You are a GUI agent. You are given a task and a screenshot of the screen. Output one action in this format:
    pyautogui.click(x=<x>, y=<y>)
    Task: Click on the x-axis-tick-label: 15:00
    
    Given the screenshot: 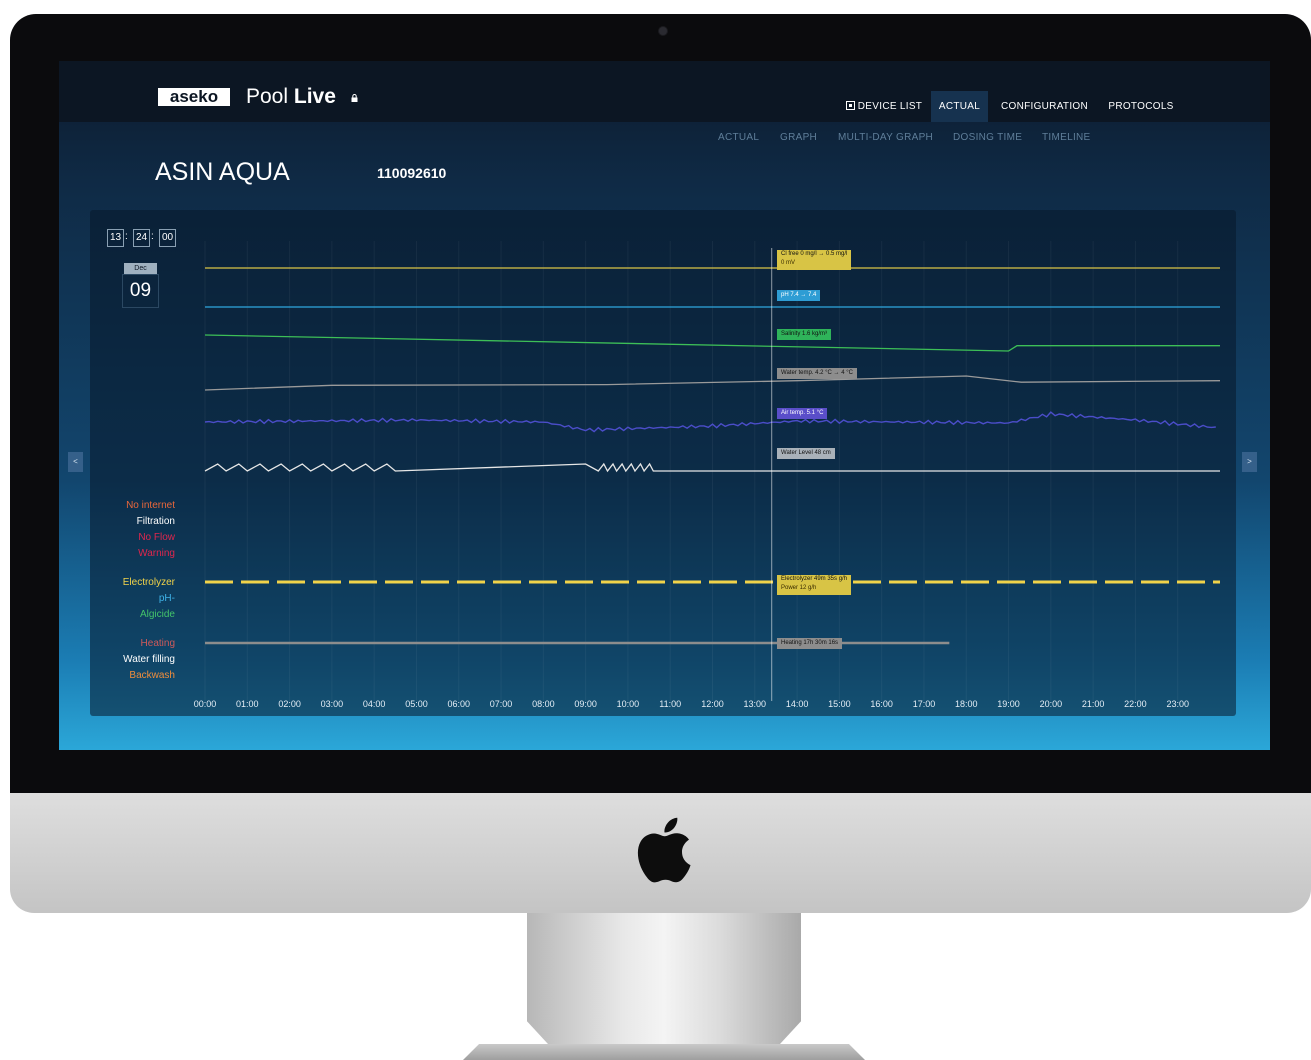 What is the action you would take?
    pyautogui.click(x=839, y=704)
    